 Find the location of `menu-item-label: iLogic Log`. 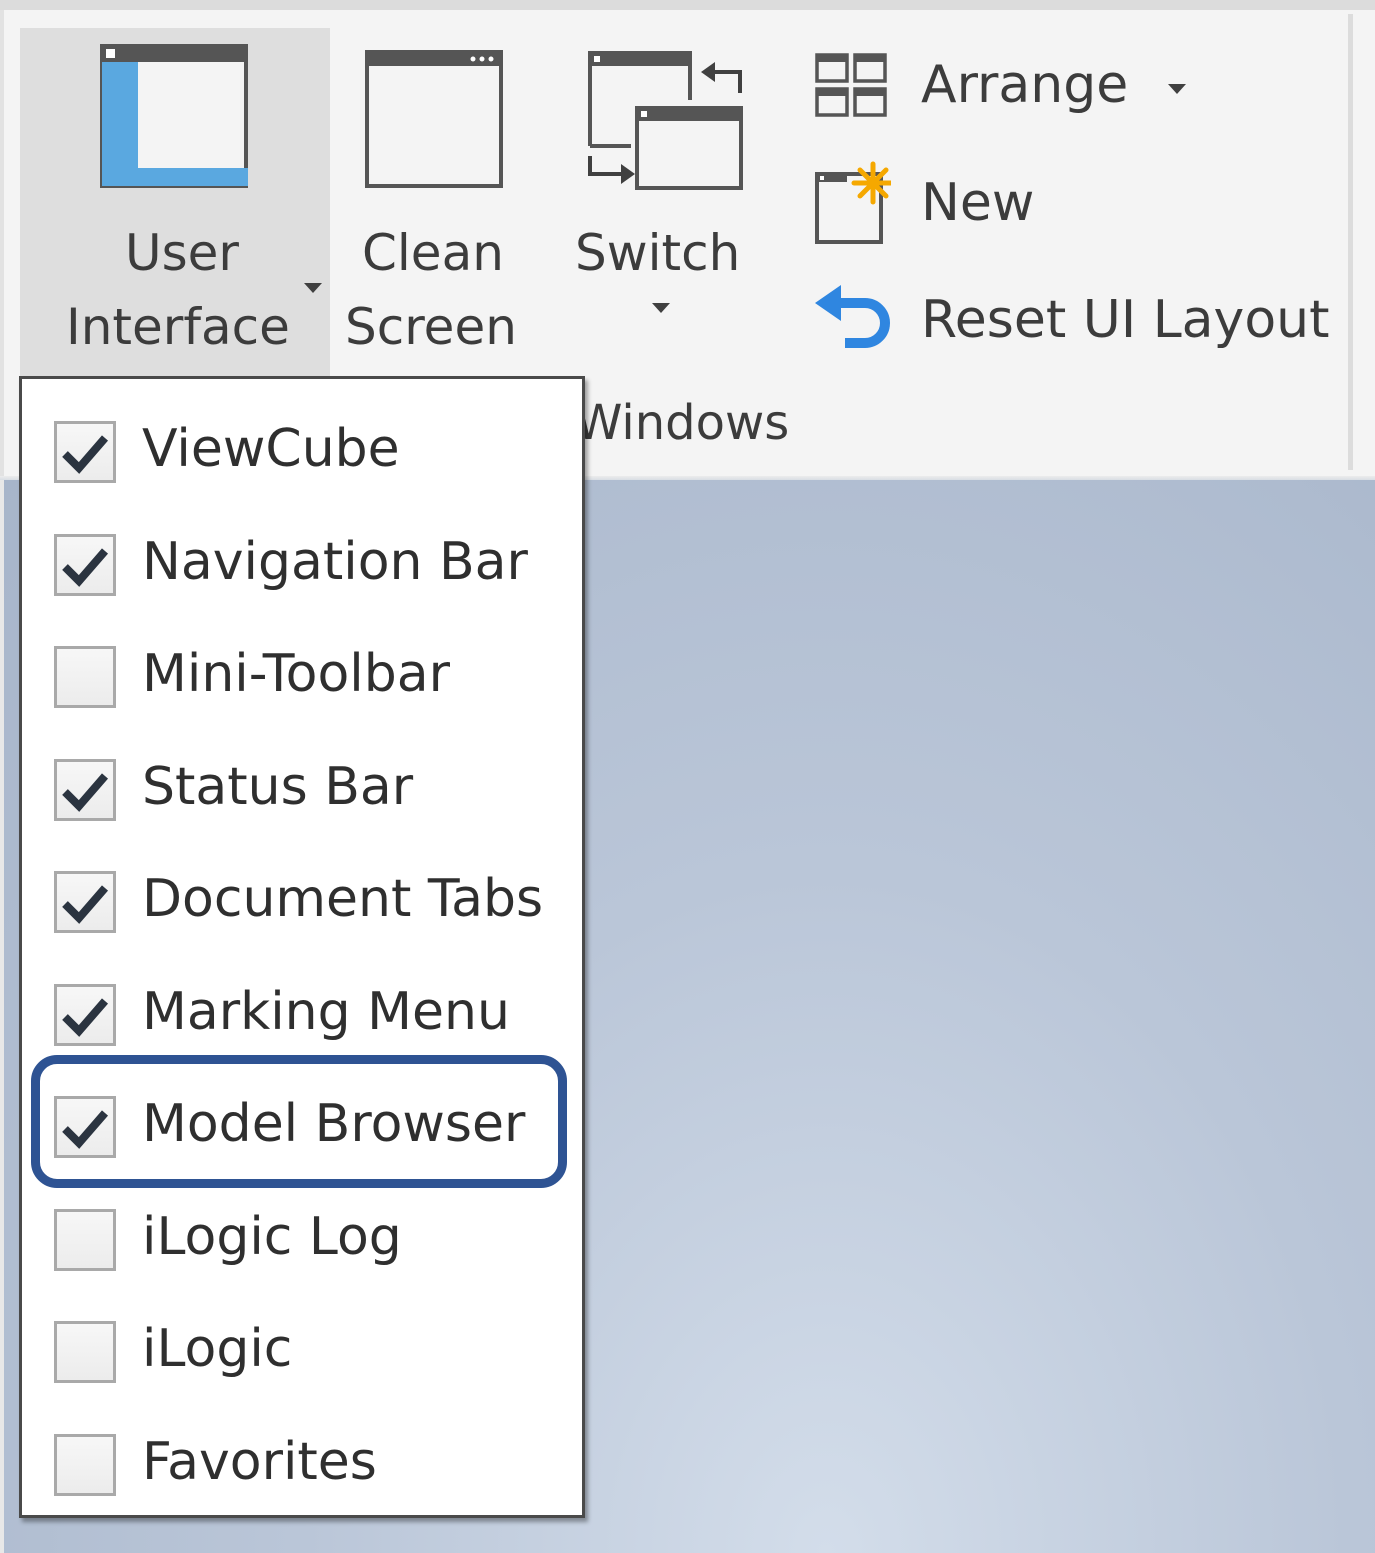

menu-item-label: iLogic Log is located at coordinates (272, 1236).